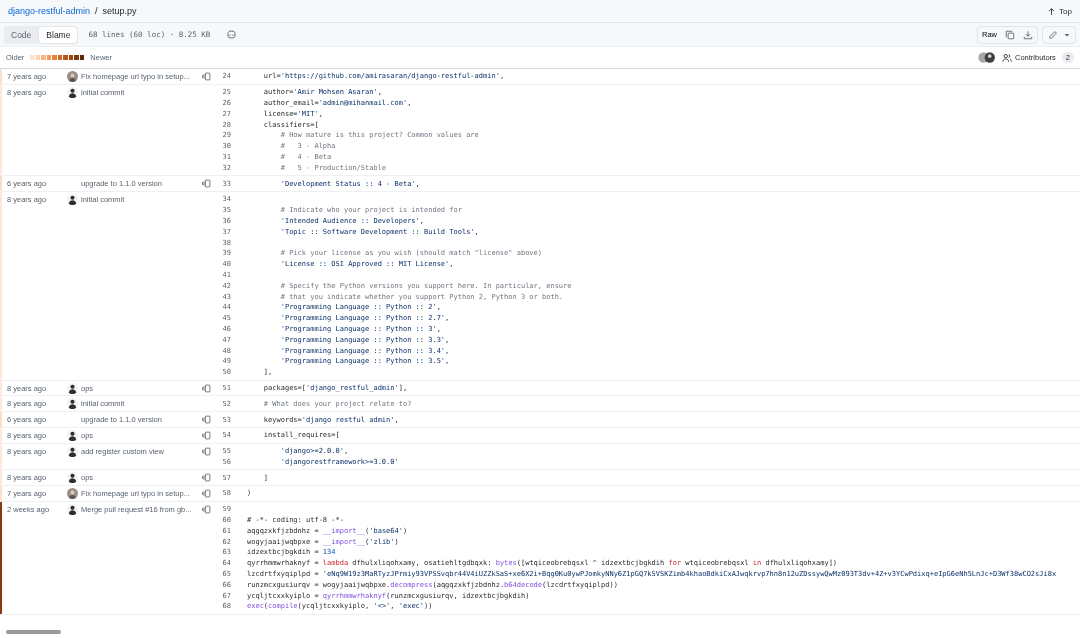  What do you see at coordinates (1028, 34) in the screenshot?
I see `download-icon` at bounding box center [1028, 34].